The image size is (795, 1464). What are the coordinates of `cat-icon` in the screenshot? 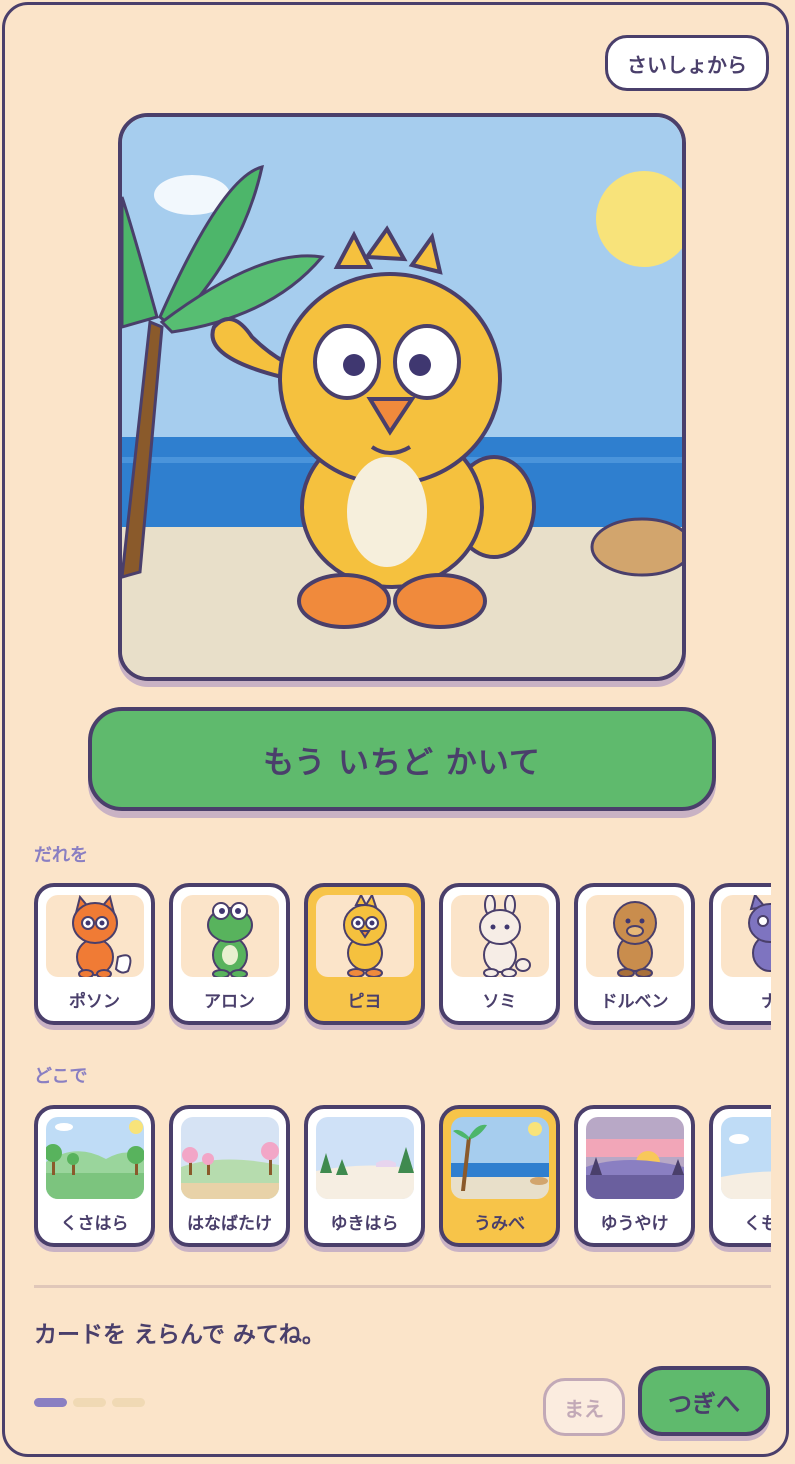 It's located at (746, 936).